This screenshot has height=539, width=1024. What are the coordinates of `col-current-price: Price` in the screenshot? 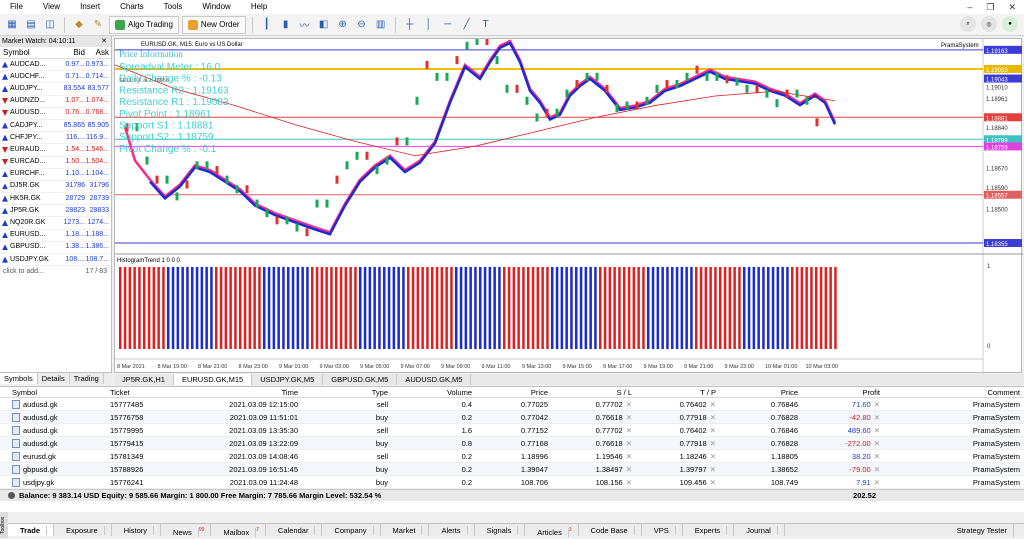 It's located at (757, 392).